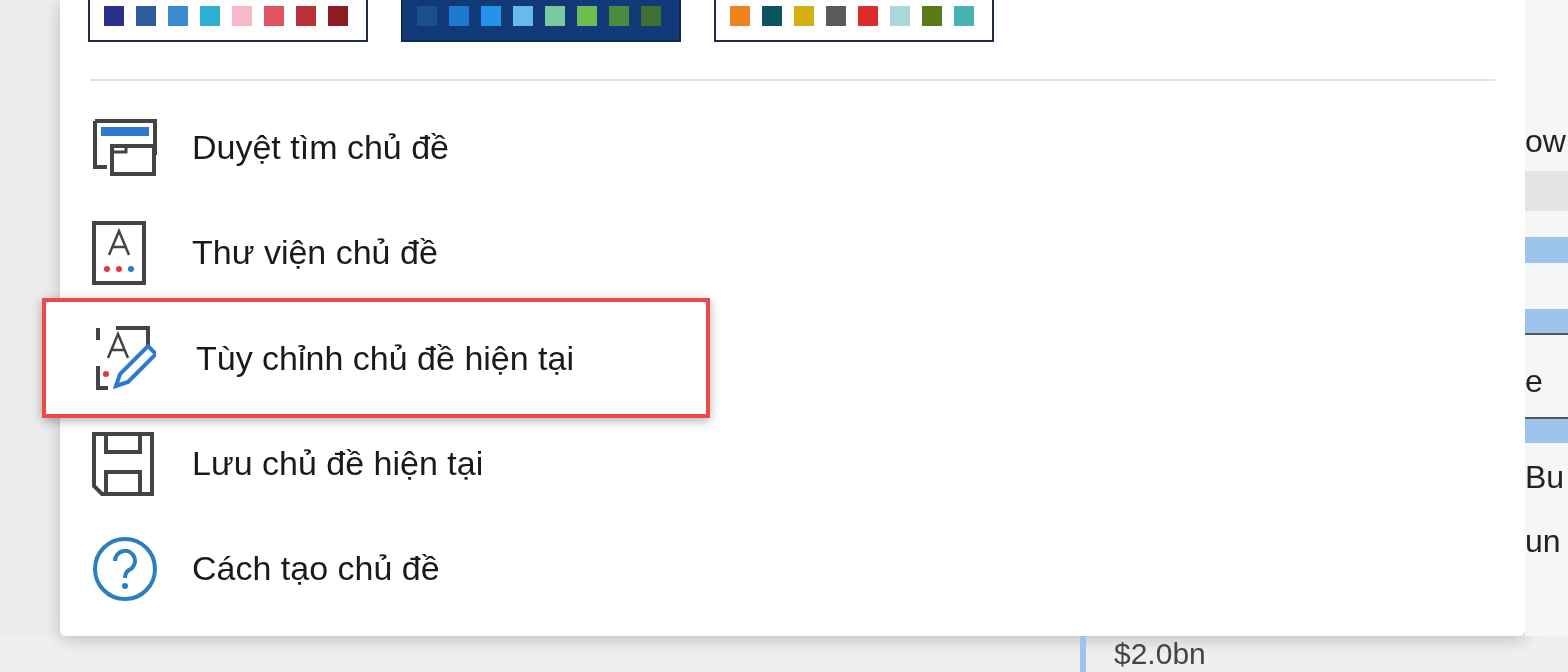  What do you see at coordinates (125, 147) in the screenshot?
I see `browse-themes-icon` at bounding box center [125, 147].